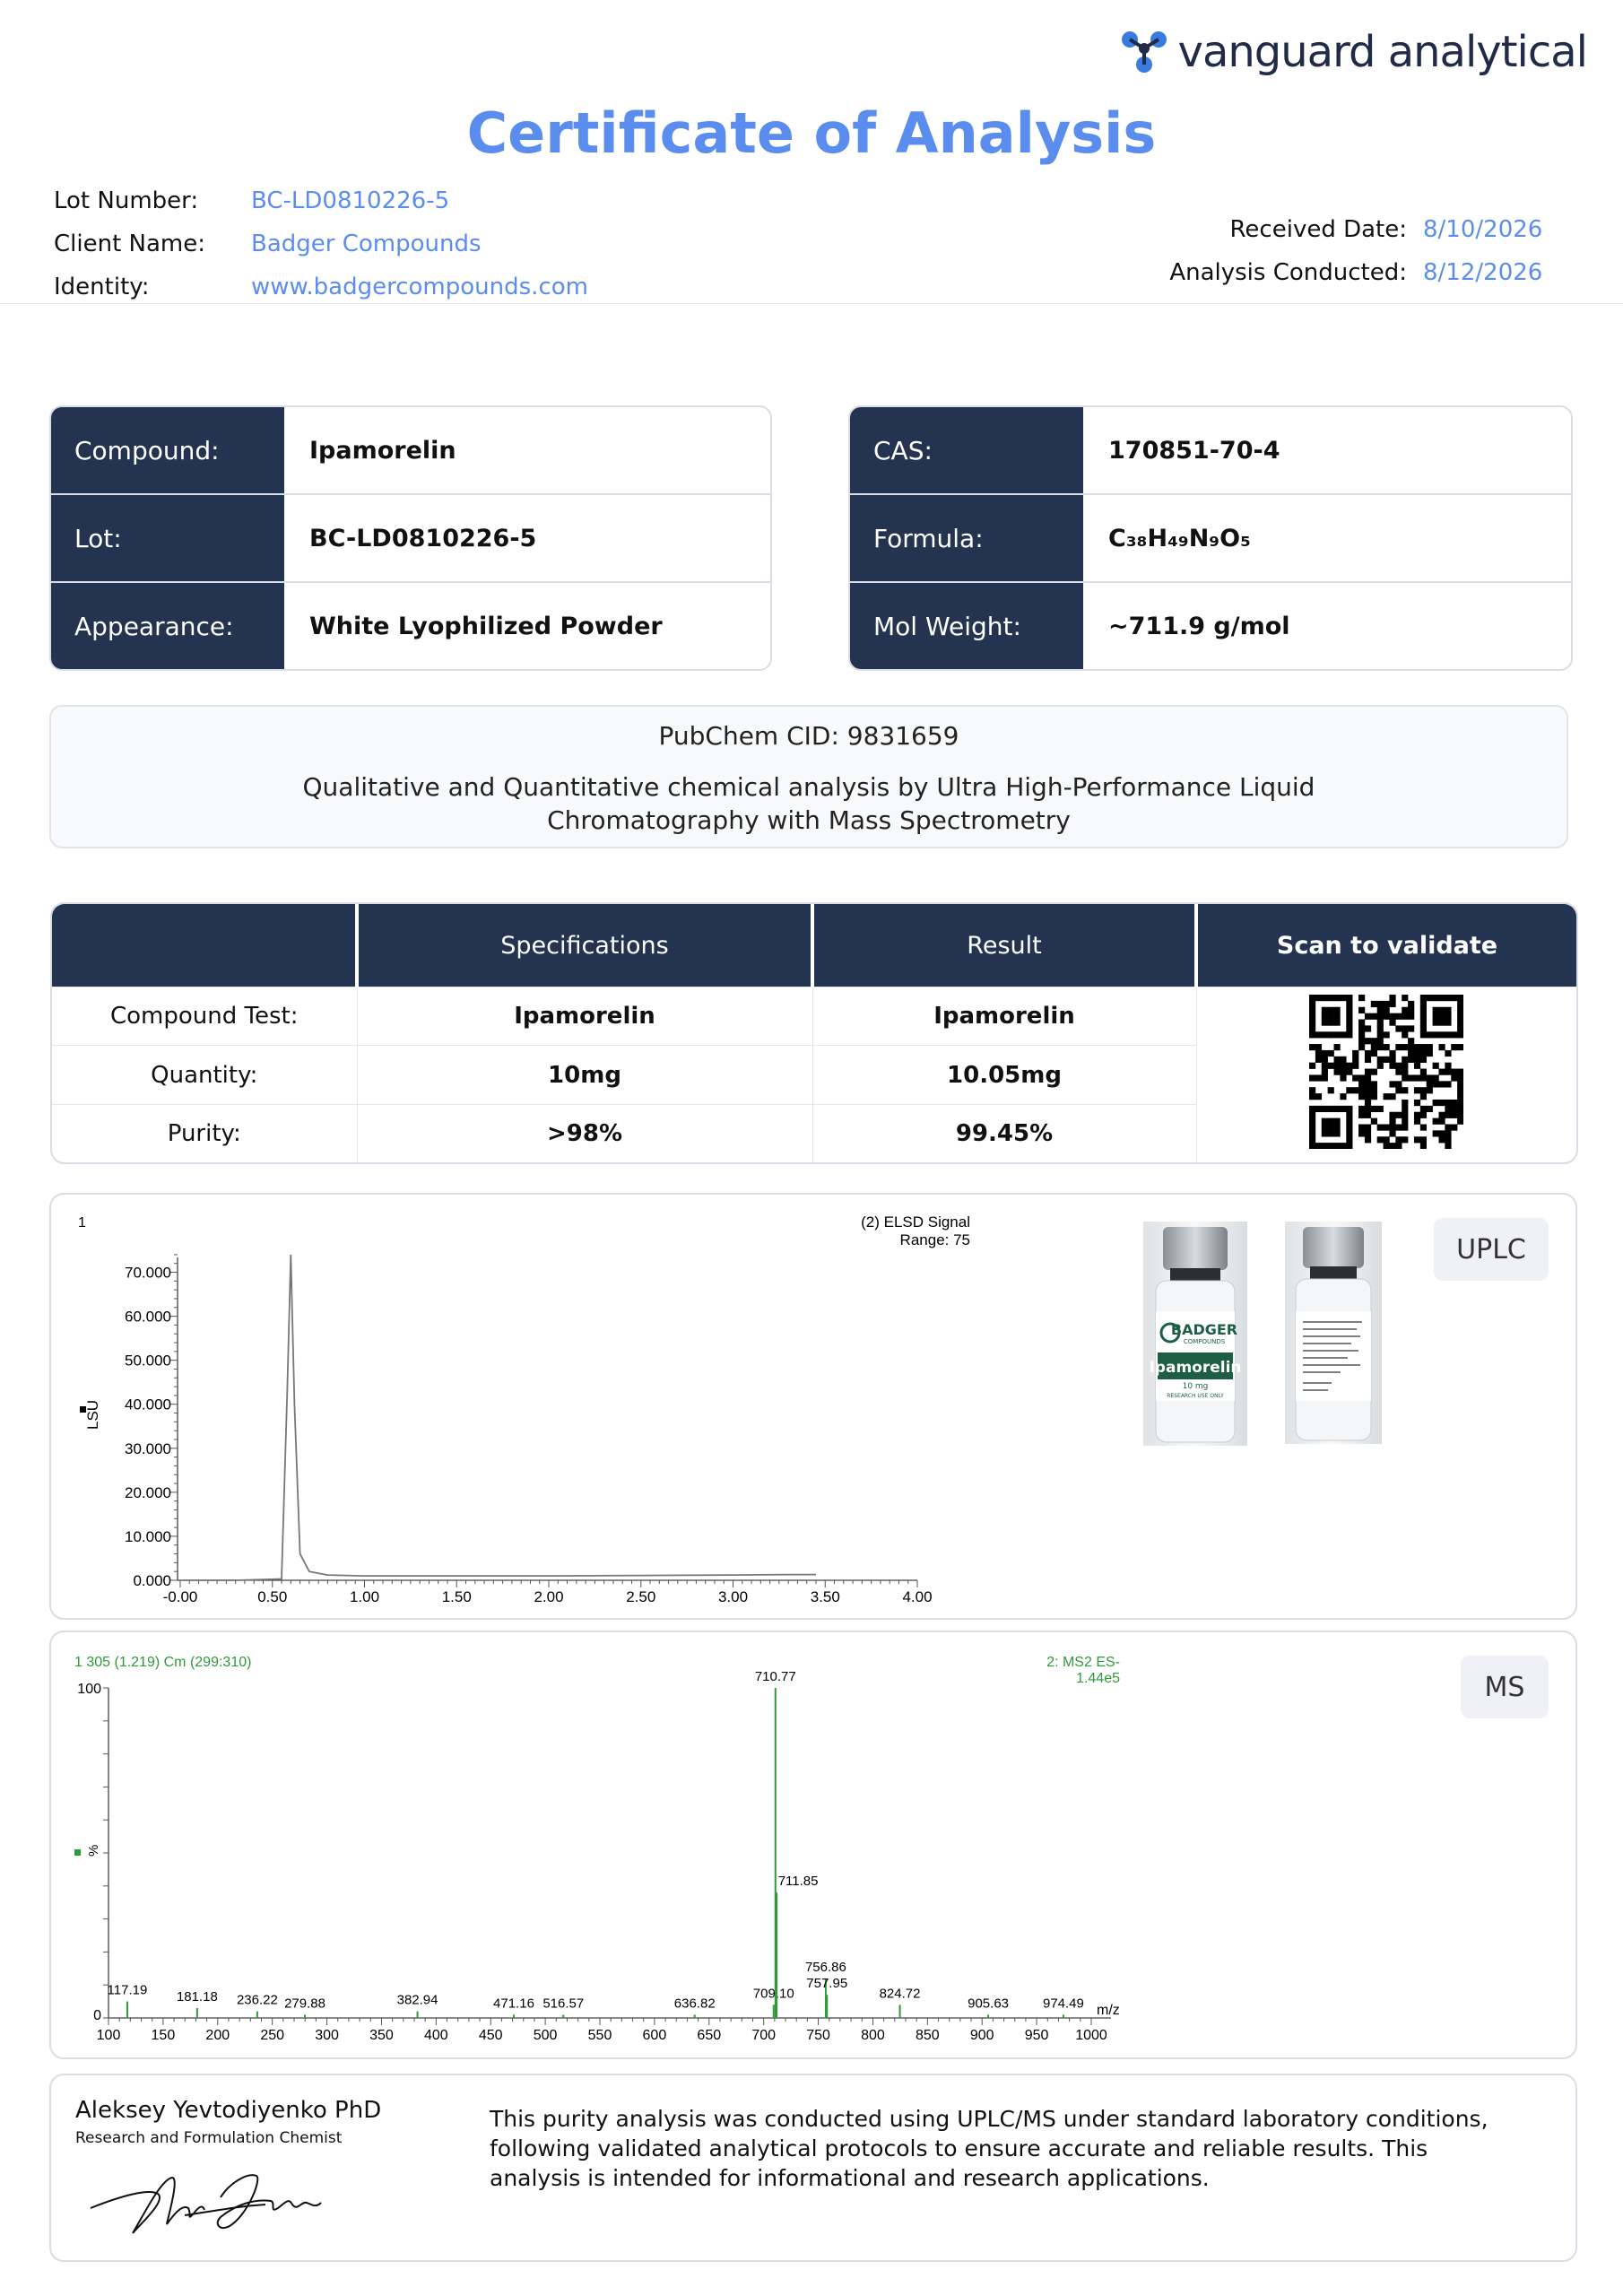  Describe the element at coordinates (763, 2035) in the screenshot. I see `ms-x-tick-label: 700` at that location.